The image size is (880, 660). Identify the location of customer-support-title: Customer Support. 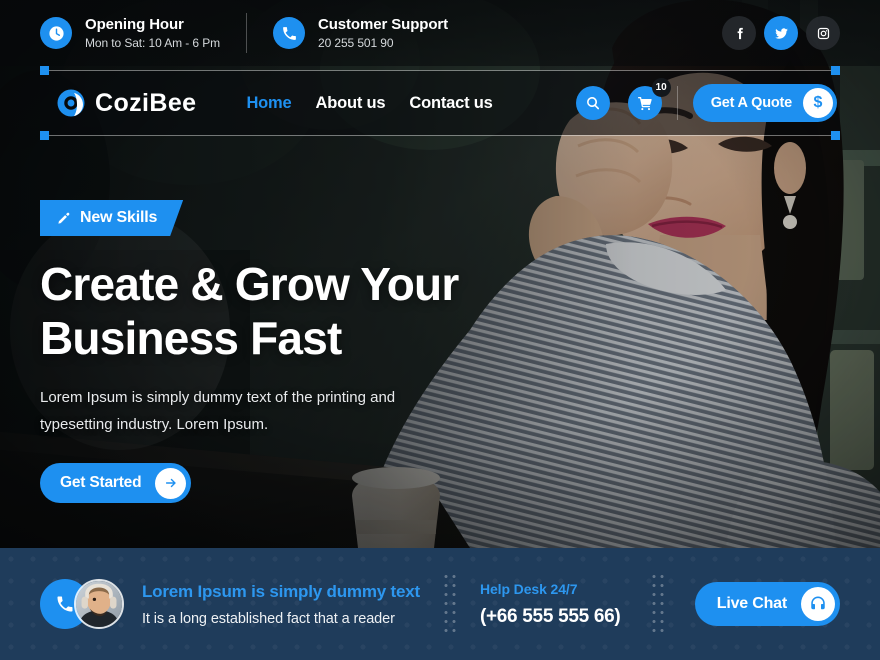
(383, 24).